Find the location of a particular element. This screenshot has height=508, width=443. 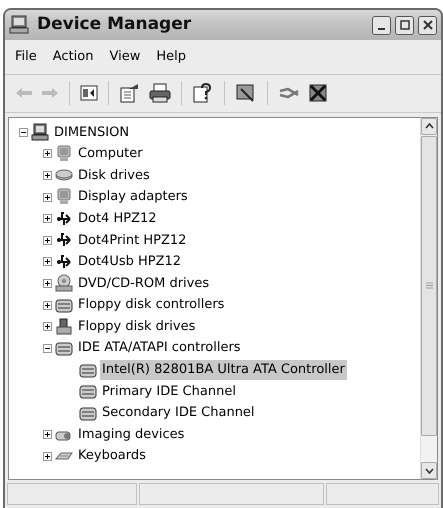

tree-item: Primary IDE Channel is located at coordinates (169, 392).